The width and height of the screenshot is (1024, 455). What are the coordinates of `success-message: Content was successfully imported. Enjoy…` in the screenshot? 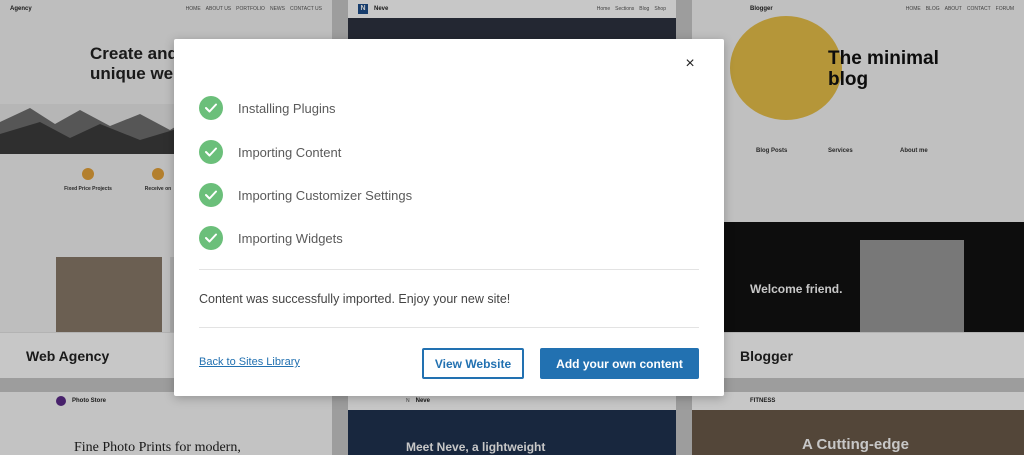 It's located at (355, 299).